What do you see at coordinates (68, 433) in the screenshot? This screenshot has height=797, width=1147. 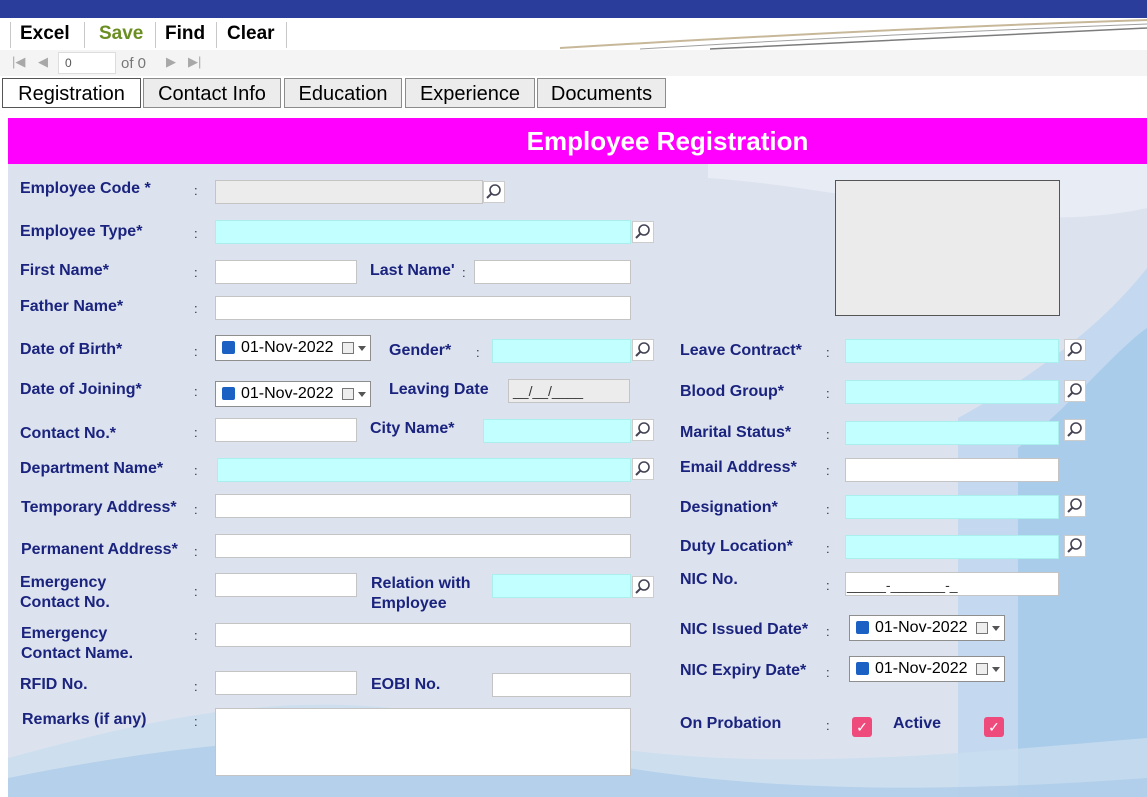 I see `contact-no-label: Contact No.*` at bounding box center [68, 433].